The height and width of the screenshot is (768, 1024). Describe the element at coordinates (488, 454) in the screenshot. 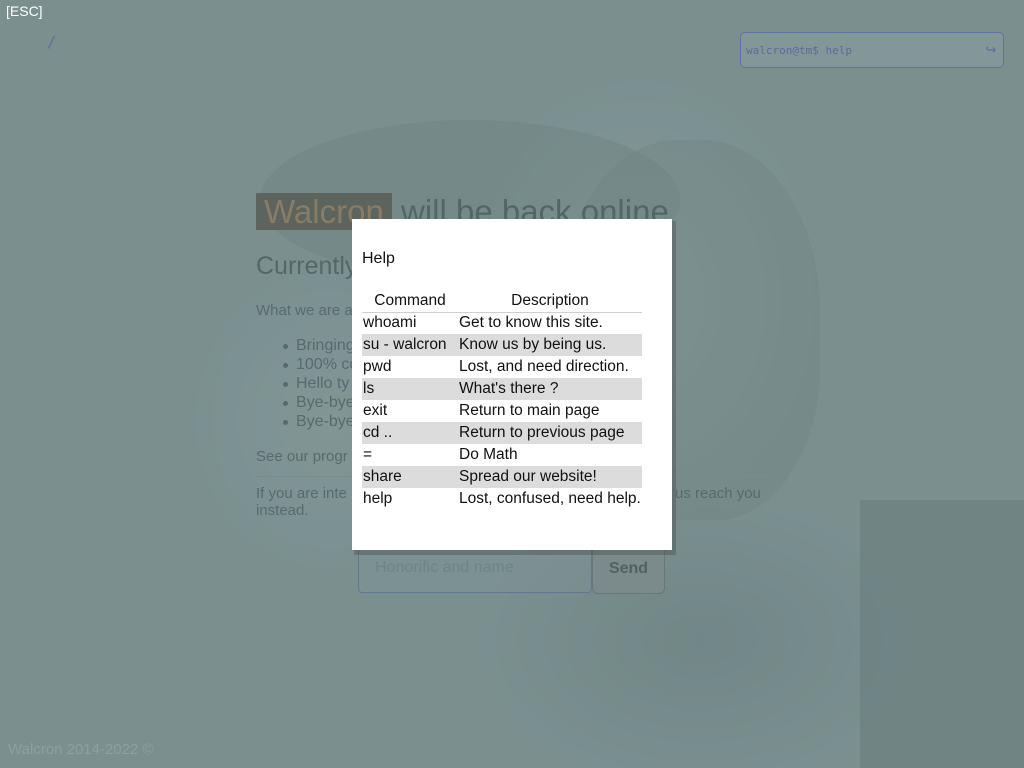

I see `description-cell: Do Math` at that location.